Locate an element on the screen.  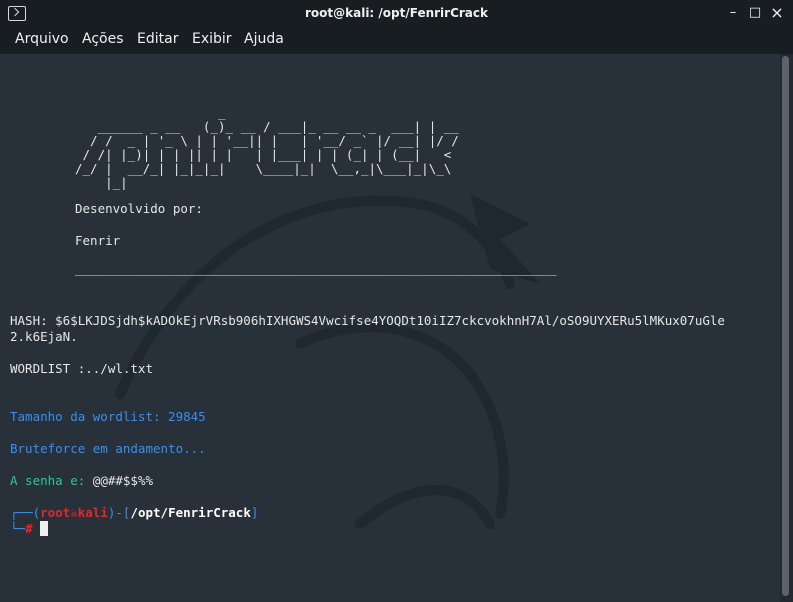
password-value: @@##$$%% is located at coordinates (123, 480).